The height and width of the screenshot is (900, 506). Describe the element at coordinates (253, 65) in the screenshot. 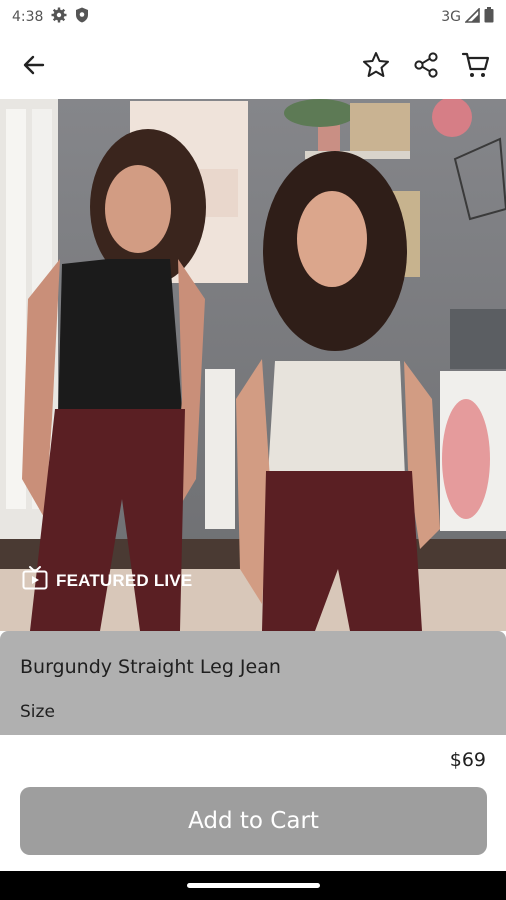

I see `app-bar` at that location.